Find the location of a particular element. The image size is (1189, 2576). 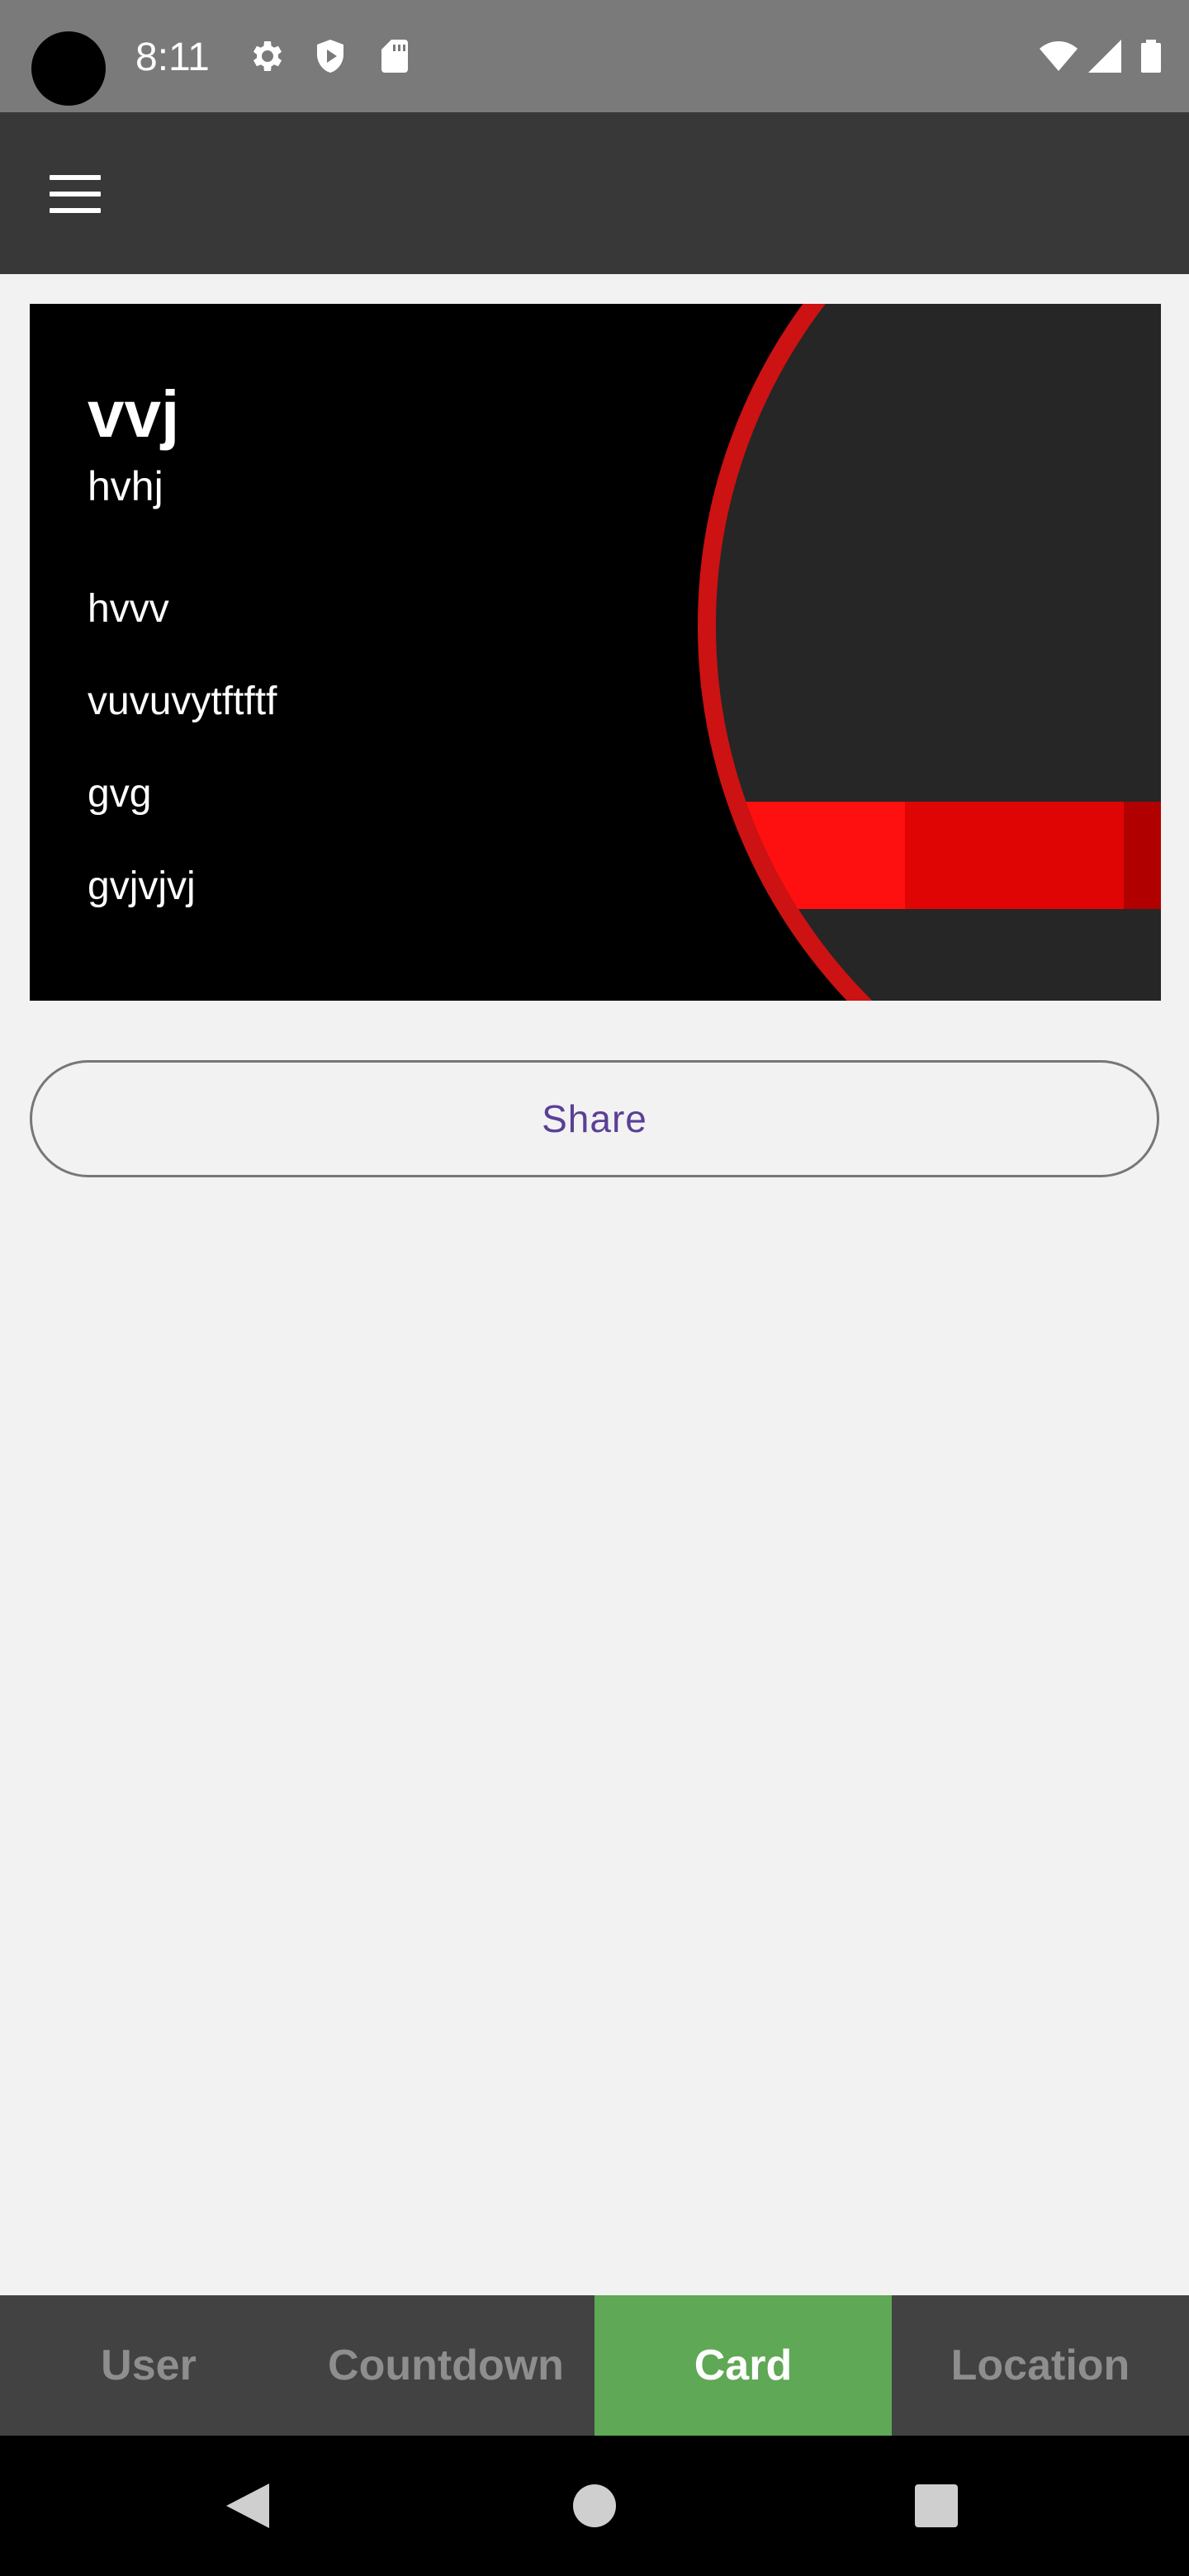

share-button: Share is located at coordinates (594, 1118).